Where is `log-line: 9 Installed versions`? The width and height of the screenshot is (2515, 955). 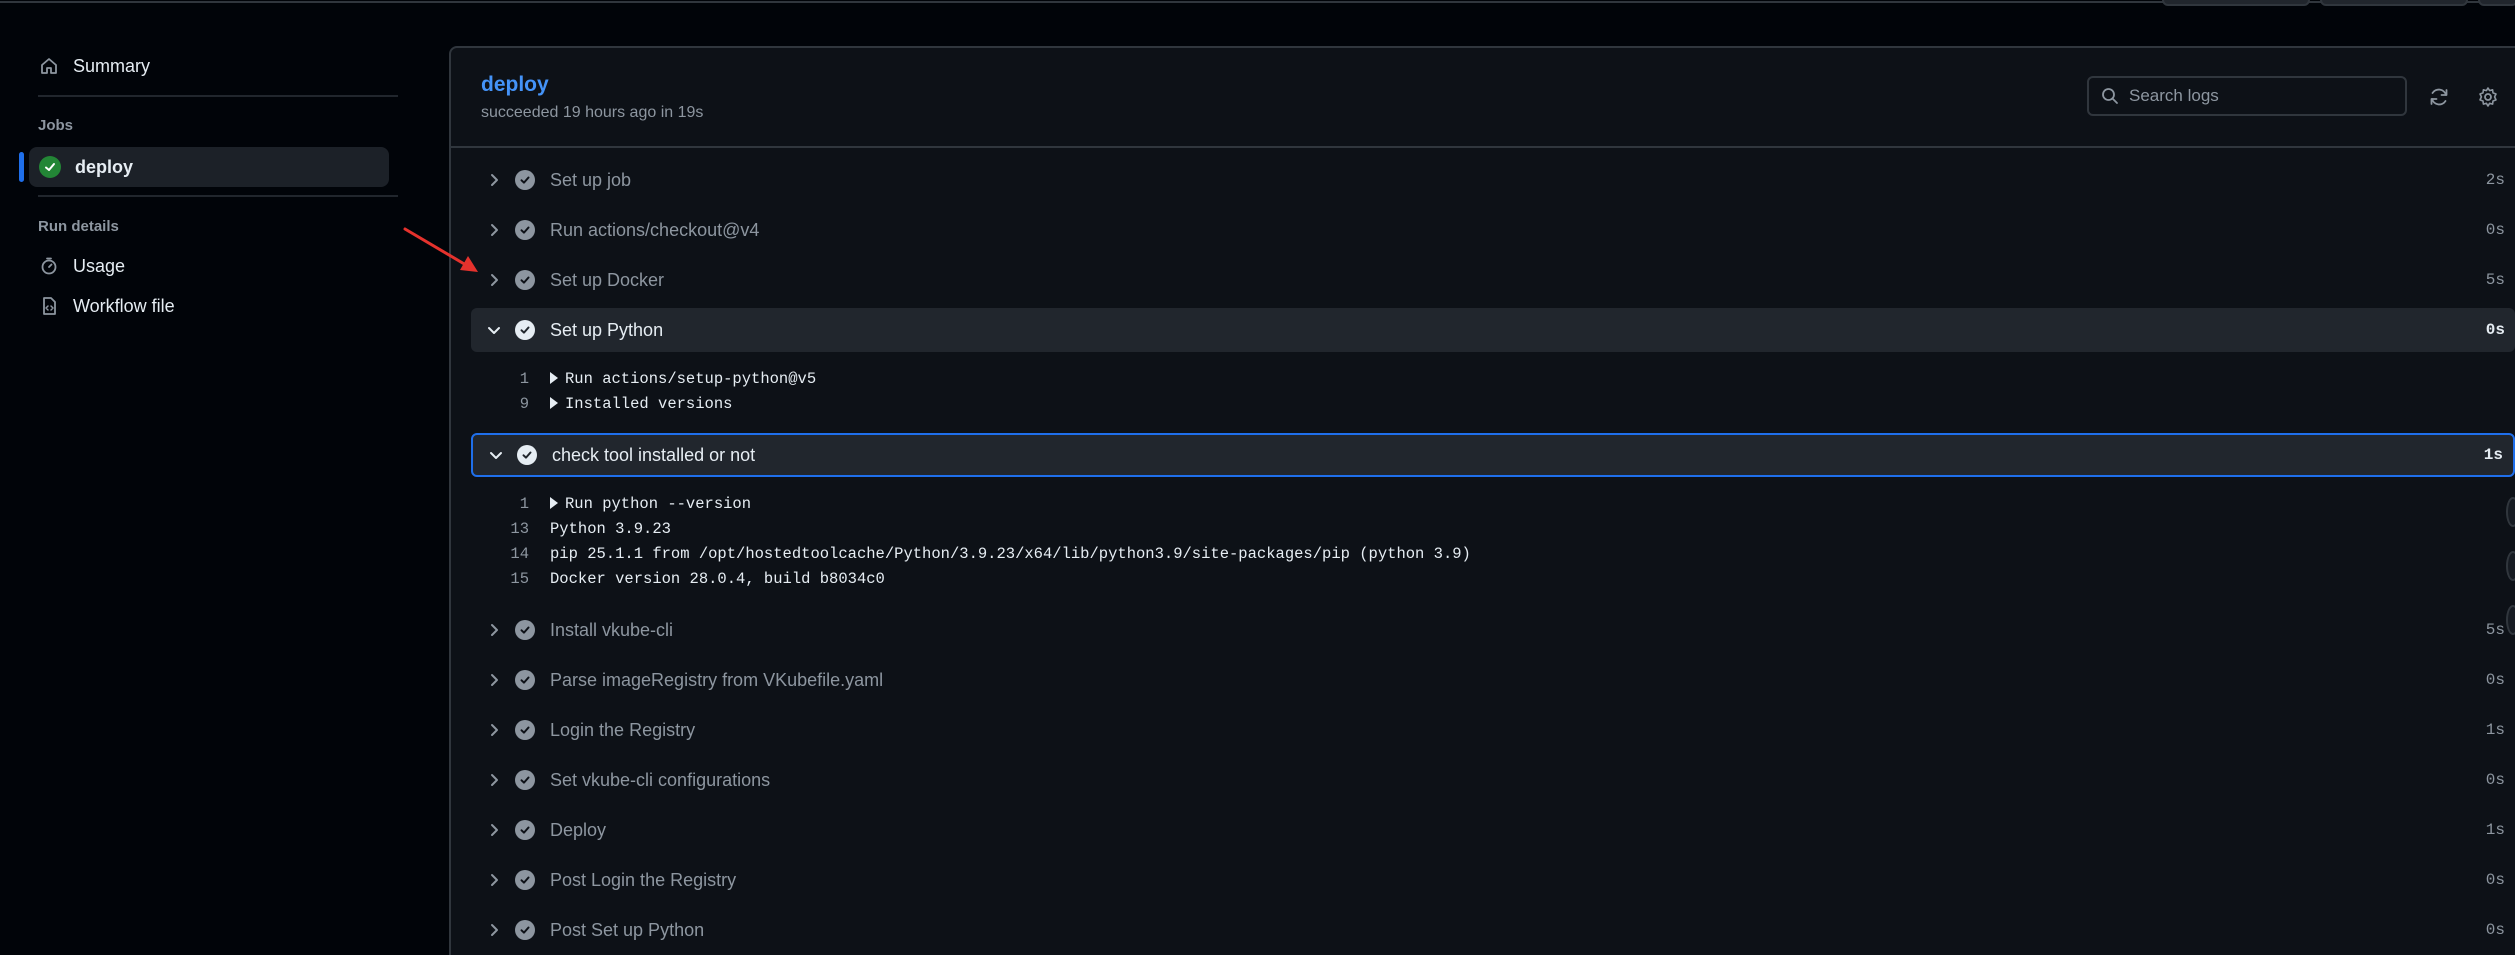
log-line: 9 Installed versions is located at coordinates (1471, 403).